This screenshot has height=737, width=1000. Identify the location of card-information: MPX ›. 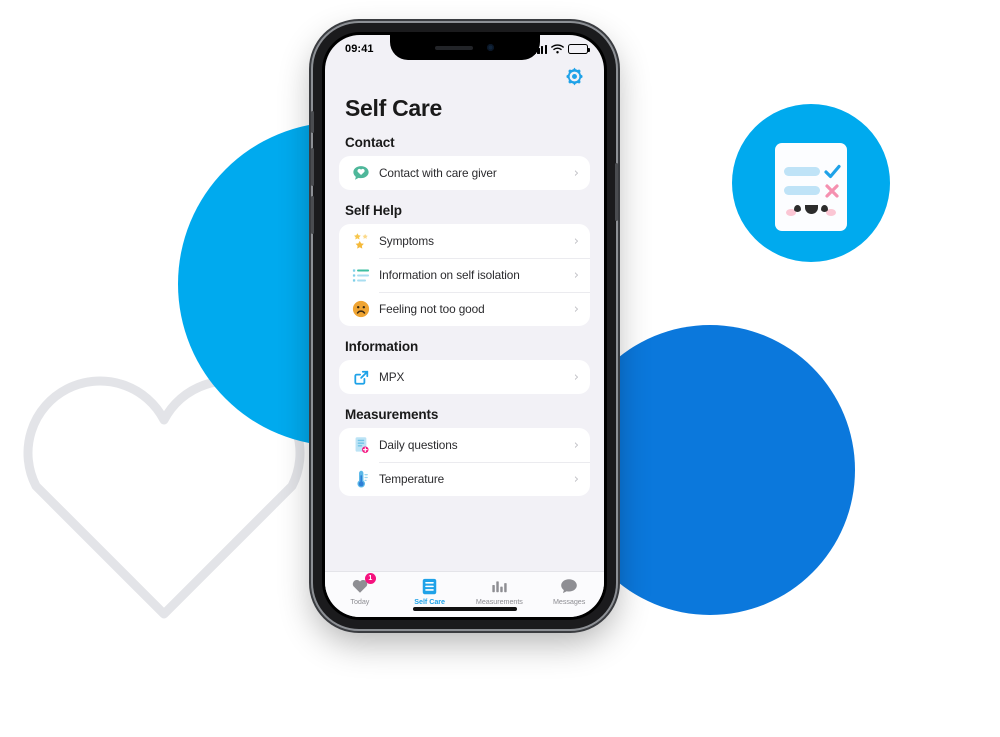
(464, 377).